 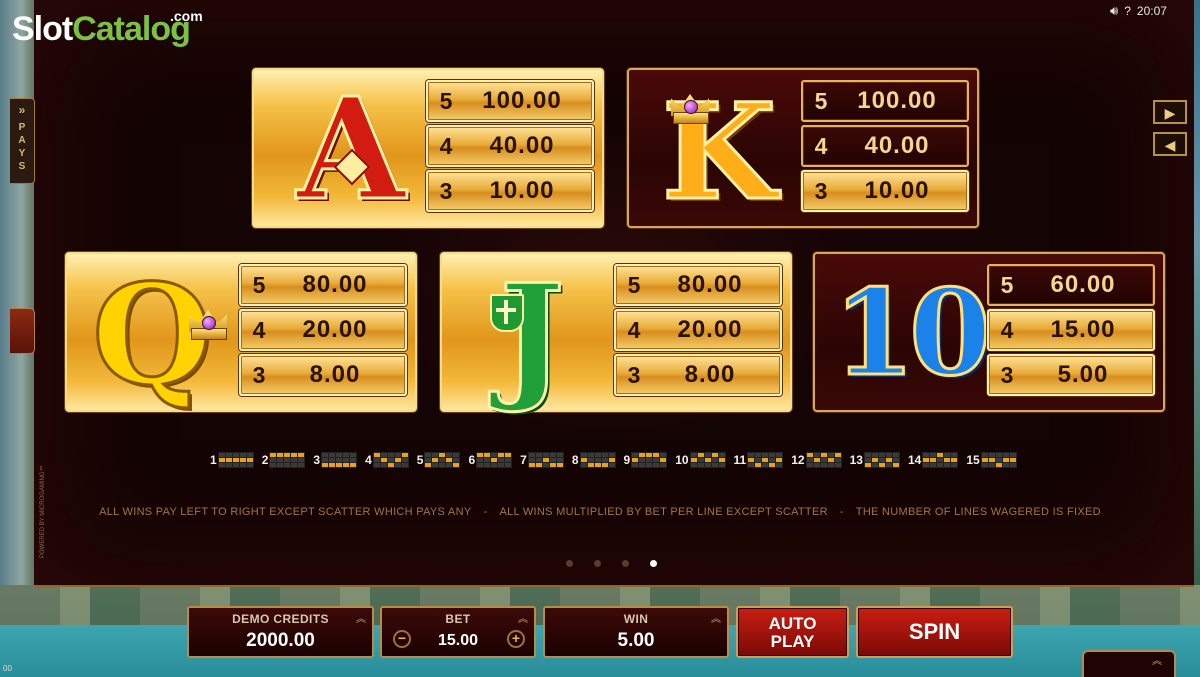 I want to click on payline-number: 13, so click(x=856, y=460).